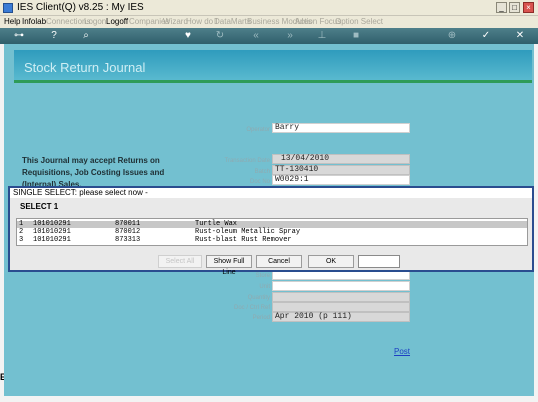 This screenshot has width=538, height=402. I want to click on add-icon: ⊕, so click(452, 36).